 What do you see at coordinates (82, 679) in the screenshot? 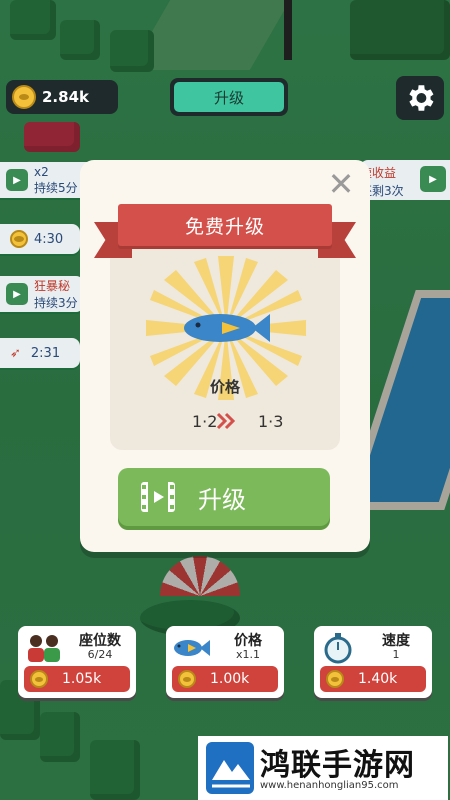
I see `seats-cost: 1.05k` at bounding box center [82, 679].